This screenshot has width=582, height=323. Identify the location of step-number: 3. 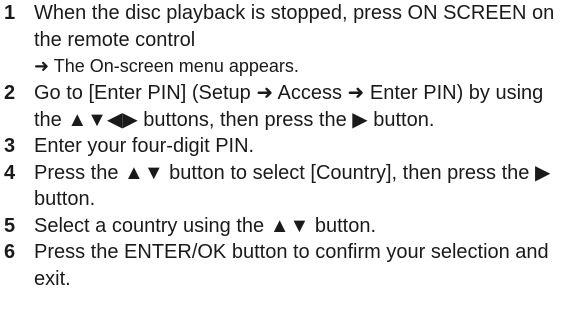
(10, 146).